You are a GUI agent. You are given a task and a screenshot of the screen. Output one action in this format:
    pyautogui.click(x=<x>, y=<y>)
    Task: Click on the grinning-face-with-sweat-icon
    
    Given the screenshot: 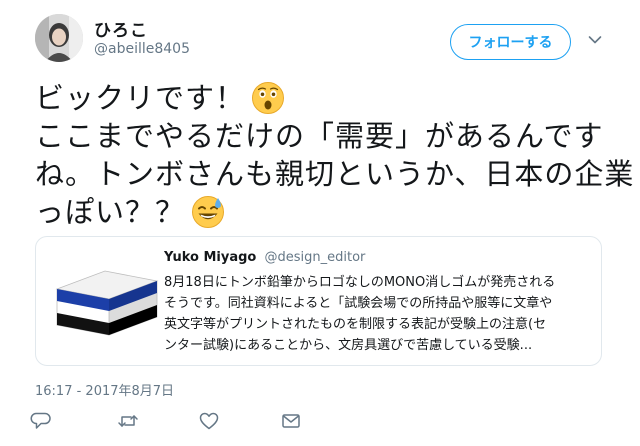 What is the action you would take?
    pyautogui.click(x=208, y=212)
    